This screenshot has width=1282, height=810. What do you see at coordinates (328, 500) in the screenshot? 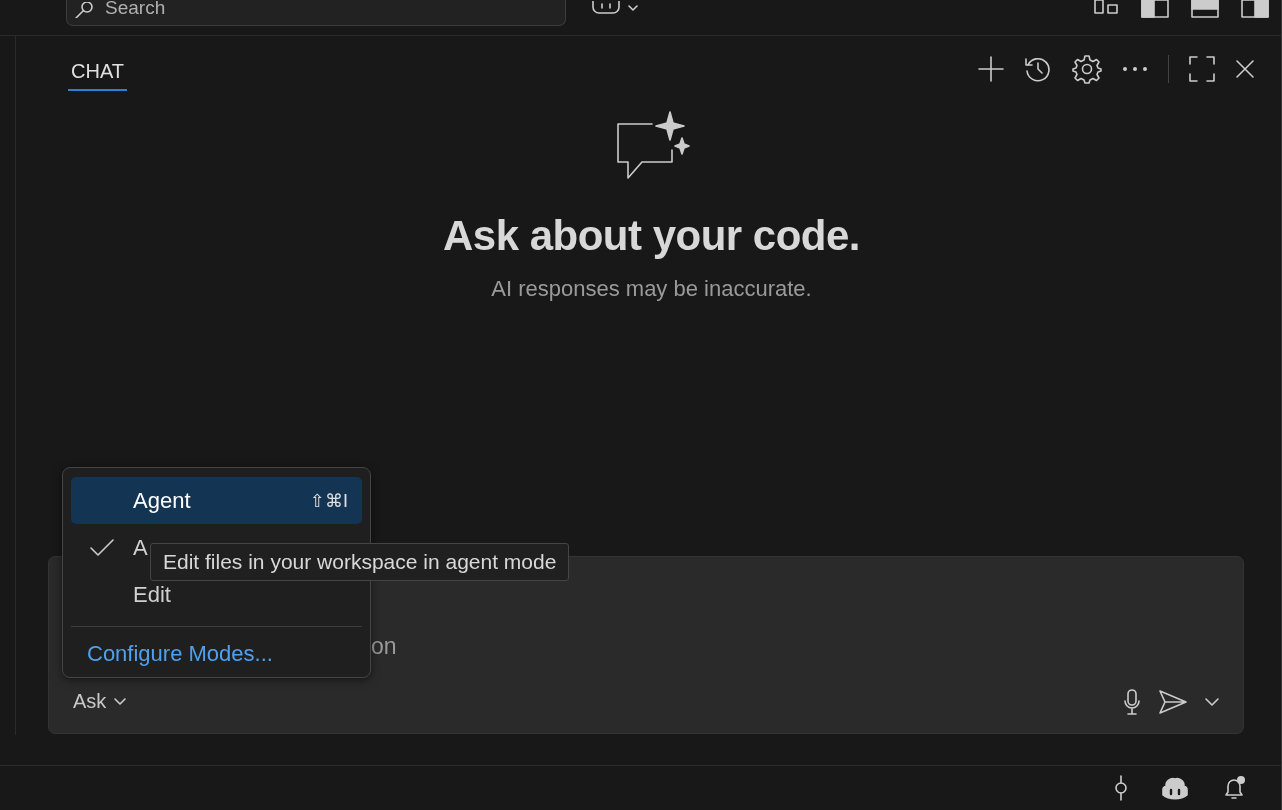
I see `shortcut-text: ⇧⌘I` at bounding box center [328, 500].